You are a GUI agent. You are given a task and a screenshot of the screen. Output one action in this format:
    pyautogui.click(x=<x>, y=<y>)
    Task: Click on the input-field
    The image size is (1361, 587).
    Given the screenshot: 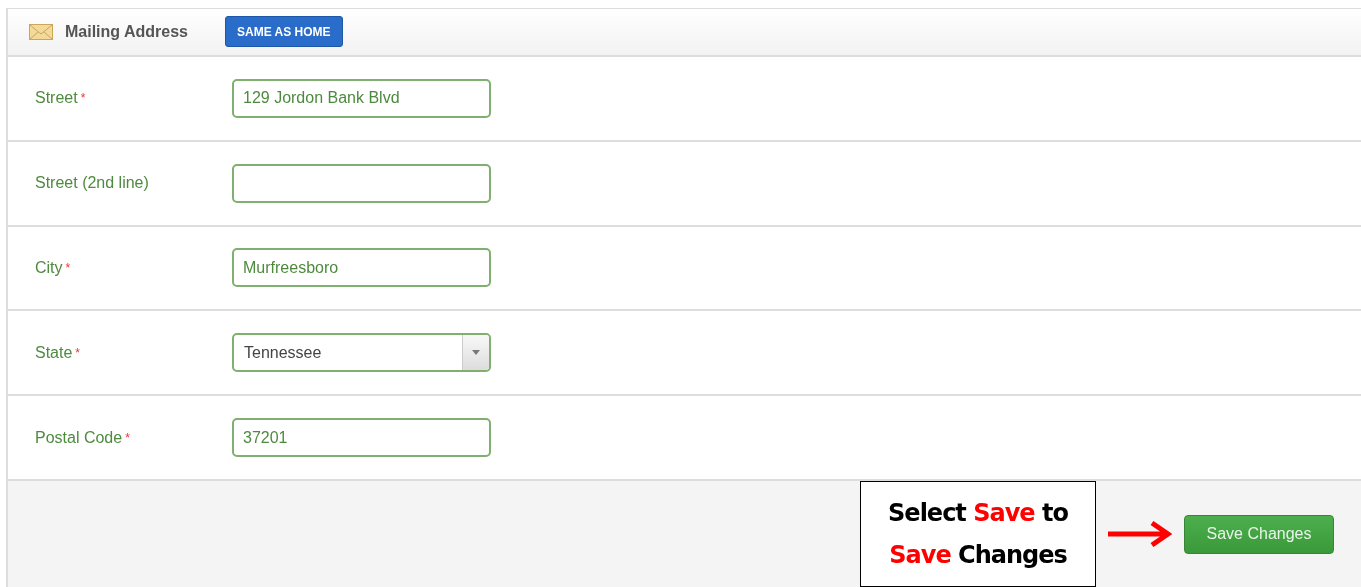 What is the action you would take?
    pyautogui.click(x=361, y=183)
    